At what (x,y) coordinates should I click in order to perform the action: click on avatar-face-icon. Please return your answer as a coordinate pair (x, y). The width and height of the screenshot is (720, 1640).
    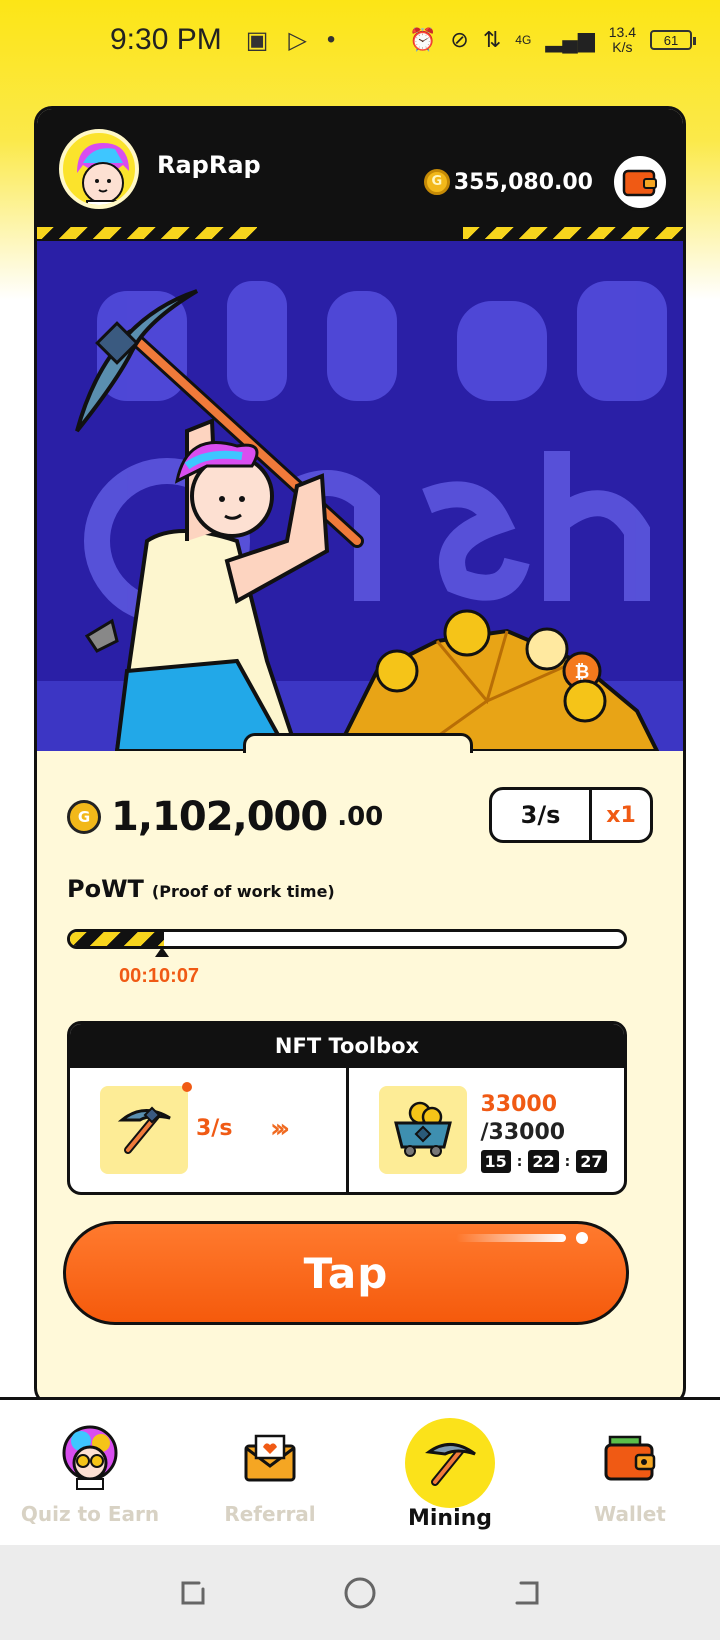
    Looking at the image, I should click on (103, 174).